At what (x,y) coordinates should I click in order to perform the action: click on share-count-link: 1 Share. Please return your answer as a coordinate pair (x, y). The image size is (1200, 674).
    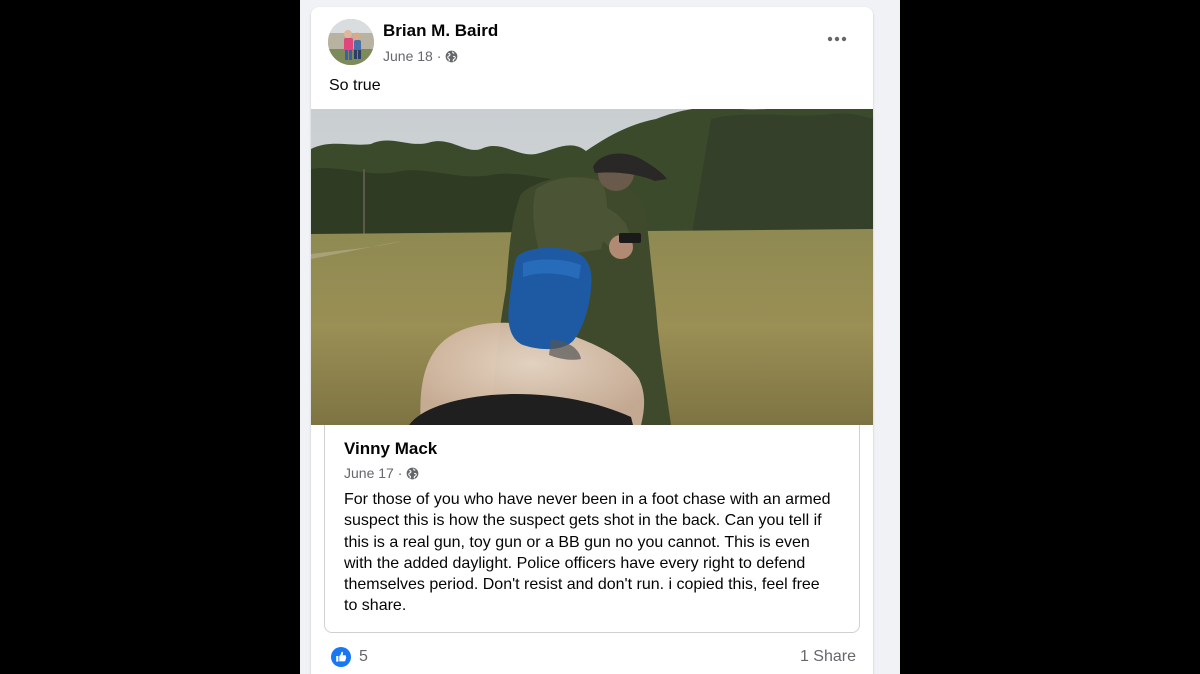
    Looking at the image, I should click on (828, 657).